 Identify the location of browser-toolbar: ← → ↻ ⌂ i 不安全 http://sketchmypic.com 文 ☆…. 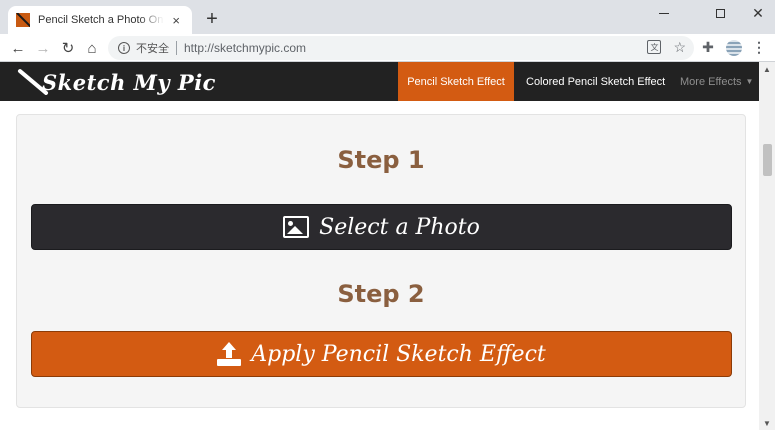
(387, 48).